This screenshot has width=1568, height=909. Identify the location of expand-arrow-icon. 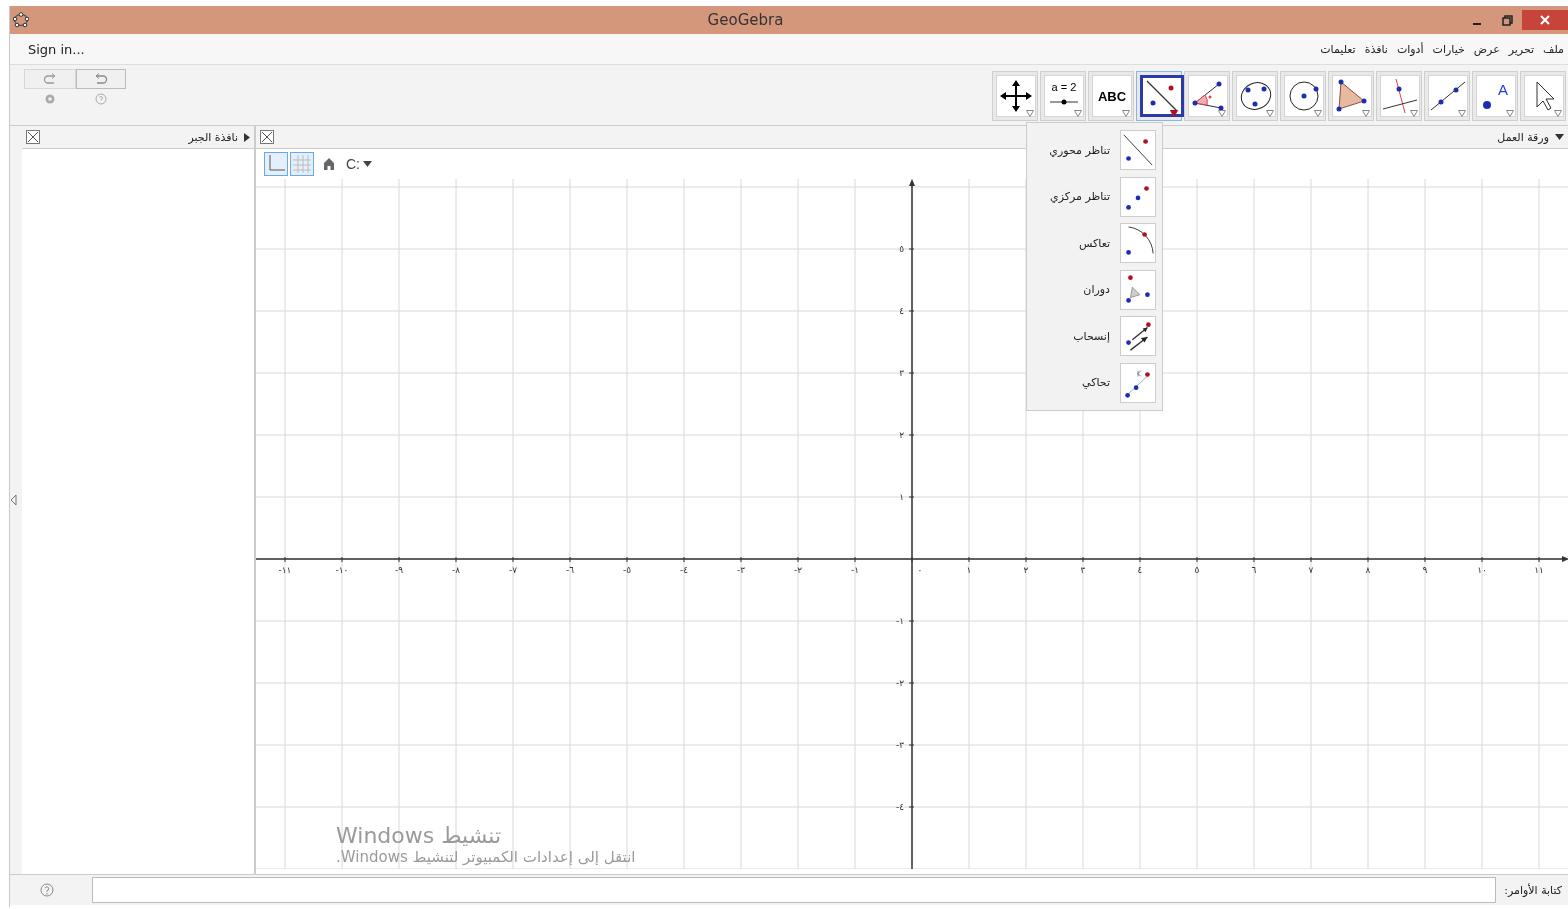
(247, 137).